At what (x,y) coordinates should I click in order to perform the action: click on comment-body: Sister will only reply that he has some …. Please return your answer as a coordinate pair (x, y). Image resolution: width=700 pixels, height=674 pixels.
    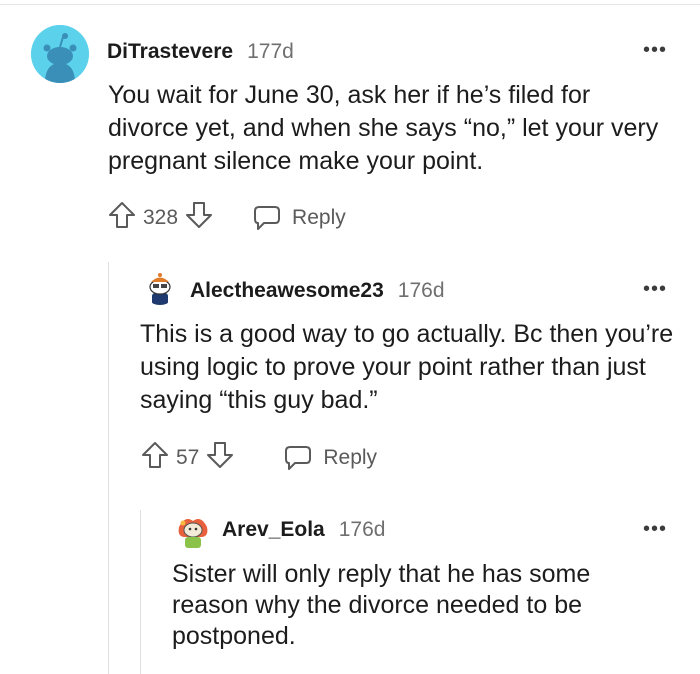
    Looking at the image, I should click on (381, 605).